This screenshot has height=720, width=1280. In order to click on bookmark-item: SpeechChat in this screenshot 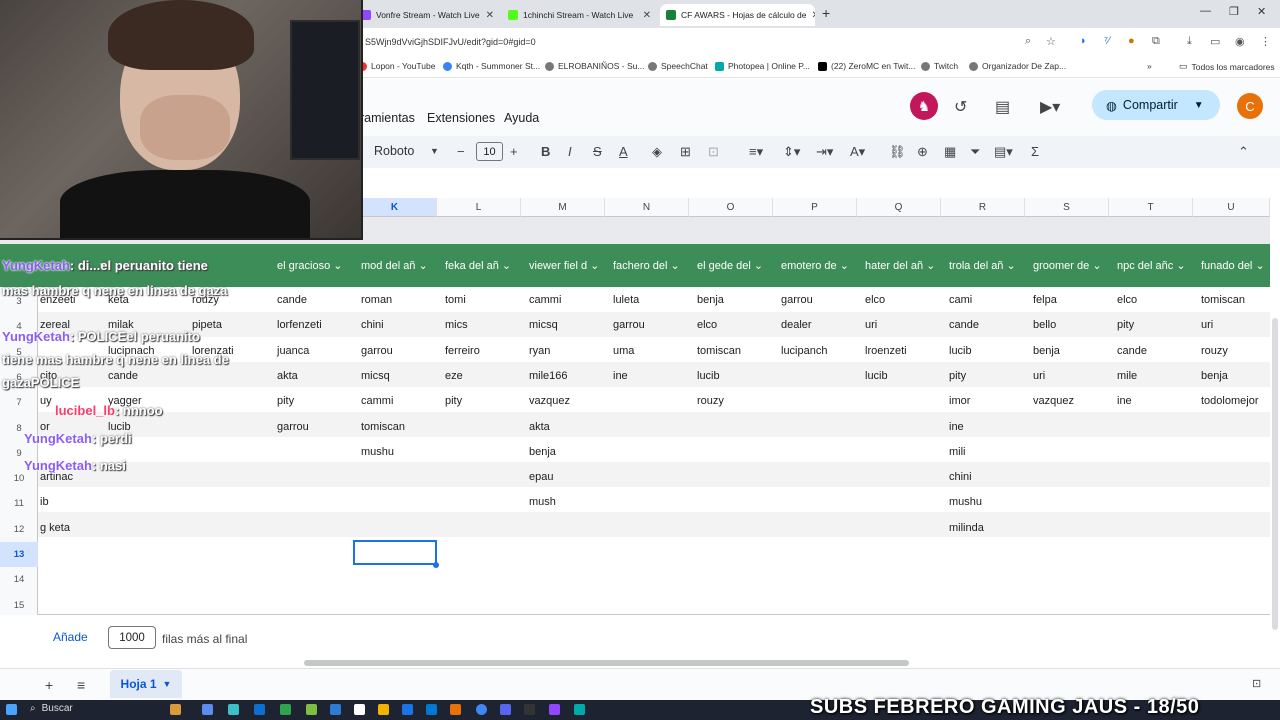, I will do `click(678, 66)`.